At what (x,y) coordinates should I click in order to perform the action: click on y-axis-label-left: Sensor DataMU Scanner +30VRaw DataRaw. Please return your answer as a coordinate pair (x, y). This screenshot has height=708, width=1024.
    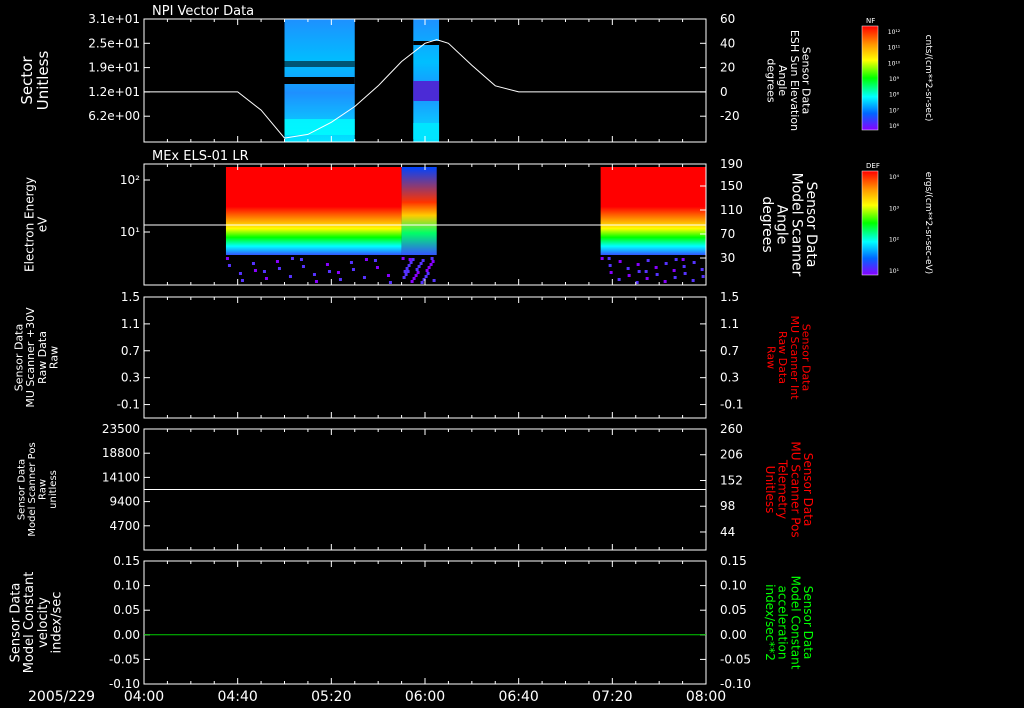
    Looking at the image, I should click on (37, 357).